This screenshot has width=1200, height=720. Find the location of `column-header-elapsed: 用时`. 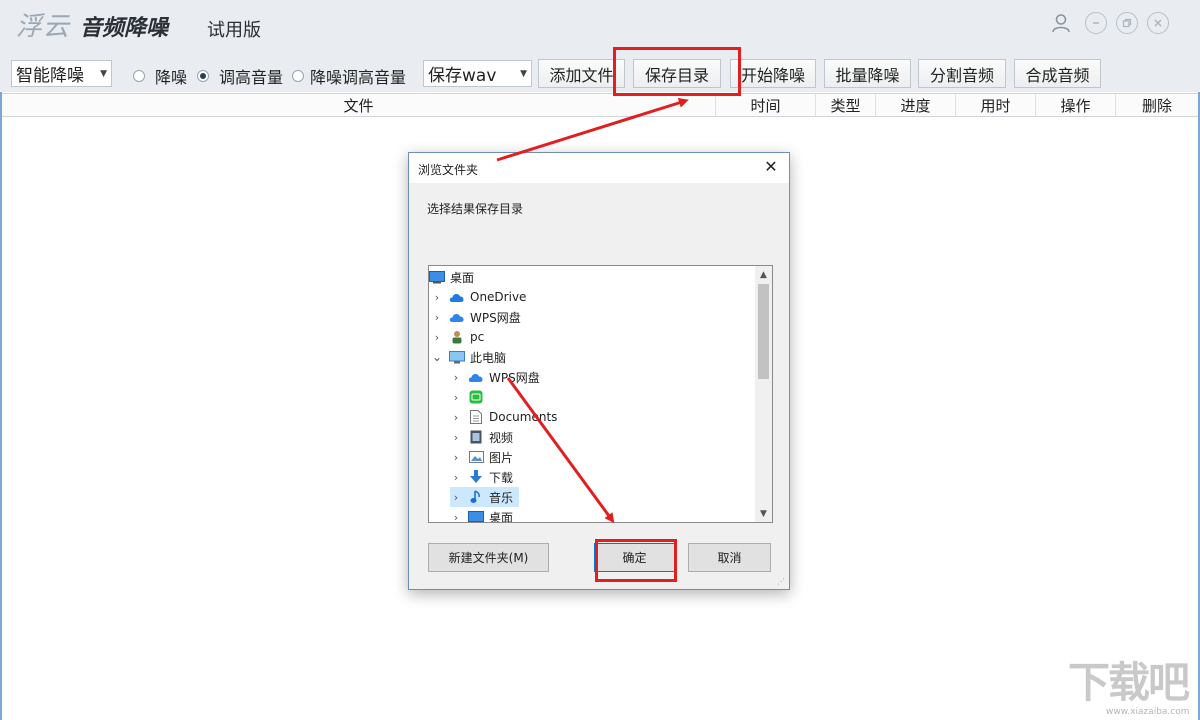

column-header-elapsed: 用时 is located at coordinates (996, 105).